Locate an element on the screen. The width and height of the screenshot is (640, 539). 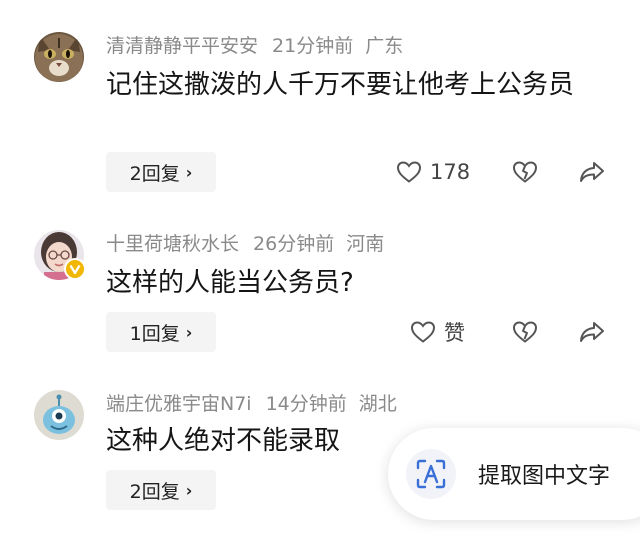
comment-meta: 十里荷塘秋水长 26分钟前 河南 is located at coordinates (251, 244).